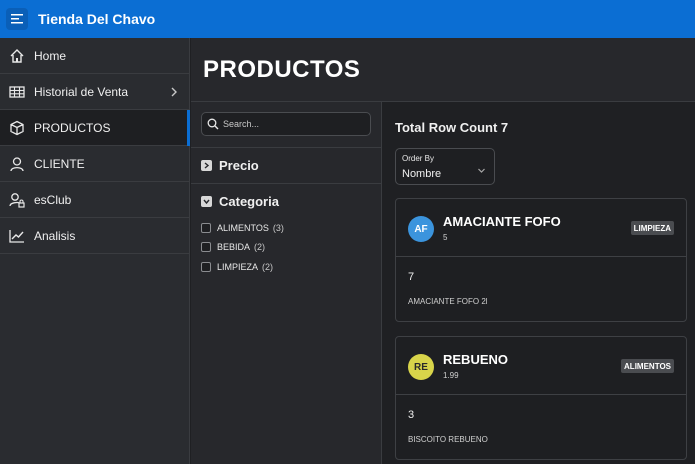 The width and height of the screenshot is (695, 464). What do you see at coordinates (286, 201) in the screenshot?
I see `facet-categoria: Categoria` at bounding box center [286, 201].